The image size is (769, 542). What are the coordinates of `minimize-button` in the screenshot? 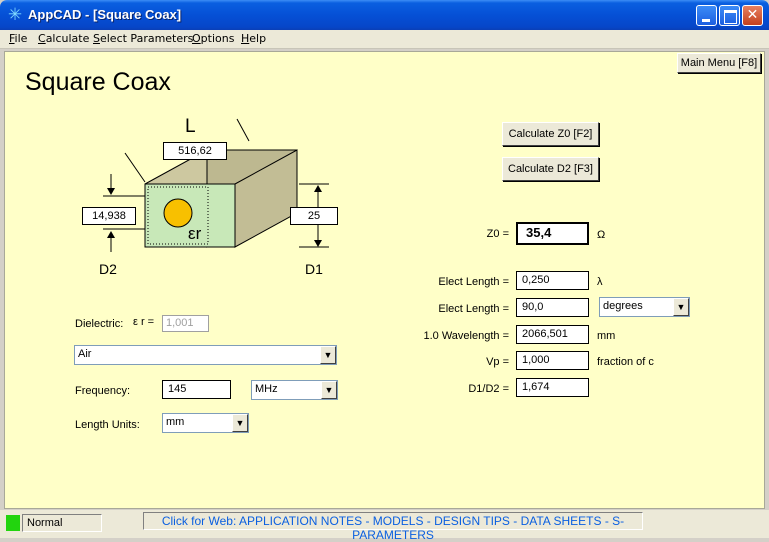 It's located at (706, 15).